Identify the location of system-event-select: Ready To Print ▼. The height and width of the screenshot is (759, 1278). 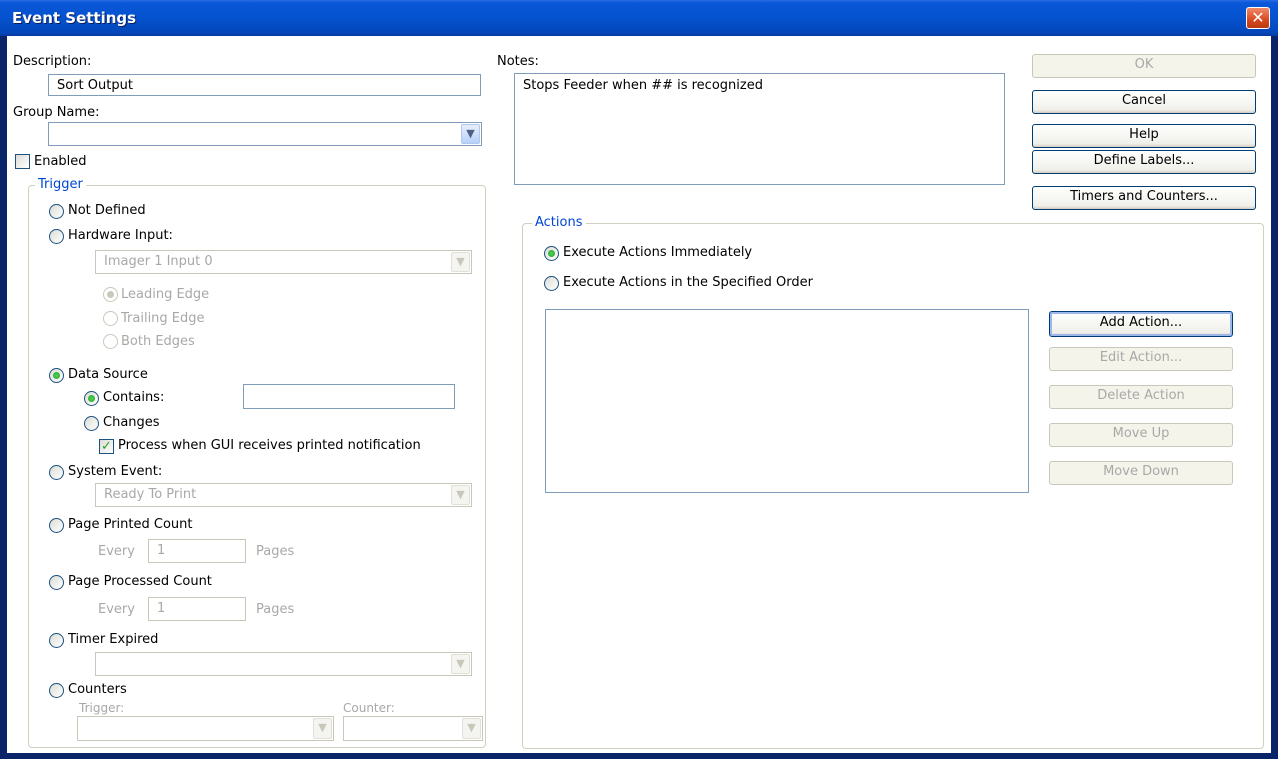
(283, 495).